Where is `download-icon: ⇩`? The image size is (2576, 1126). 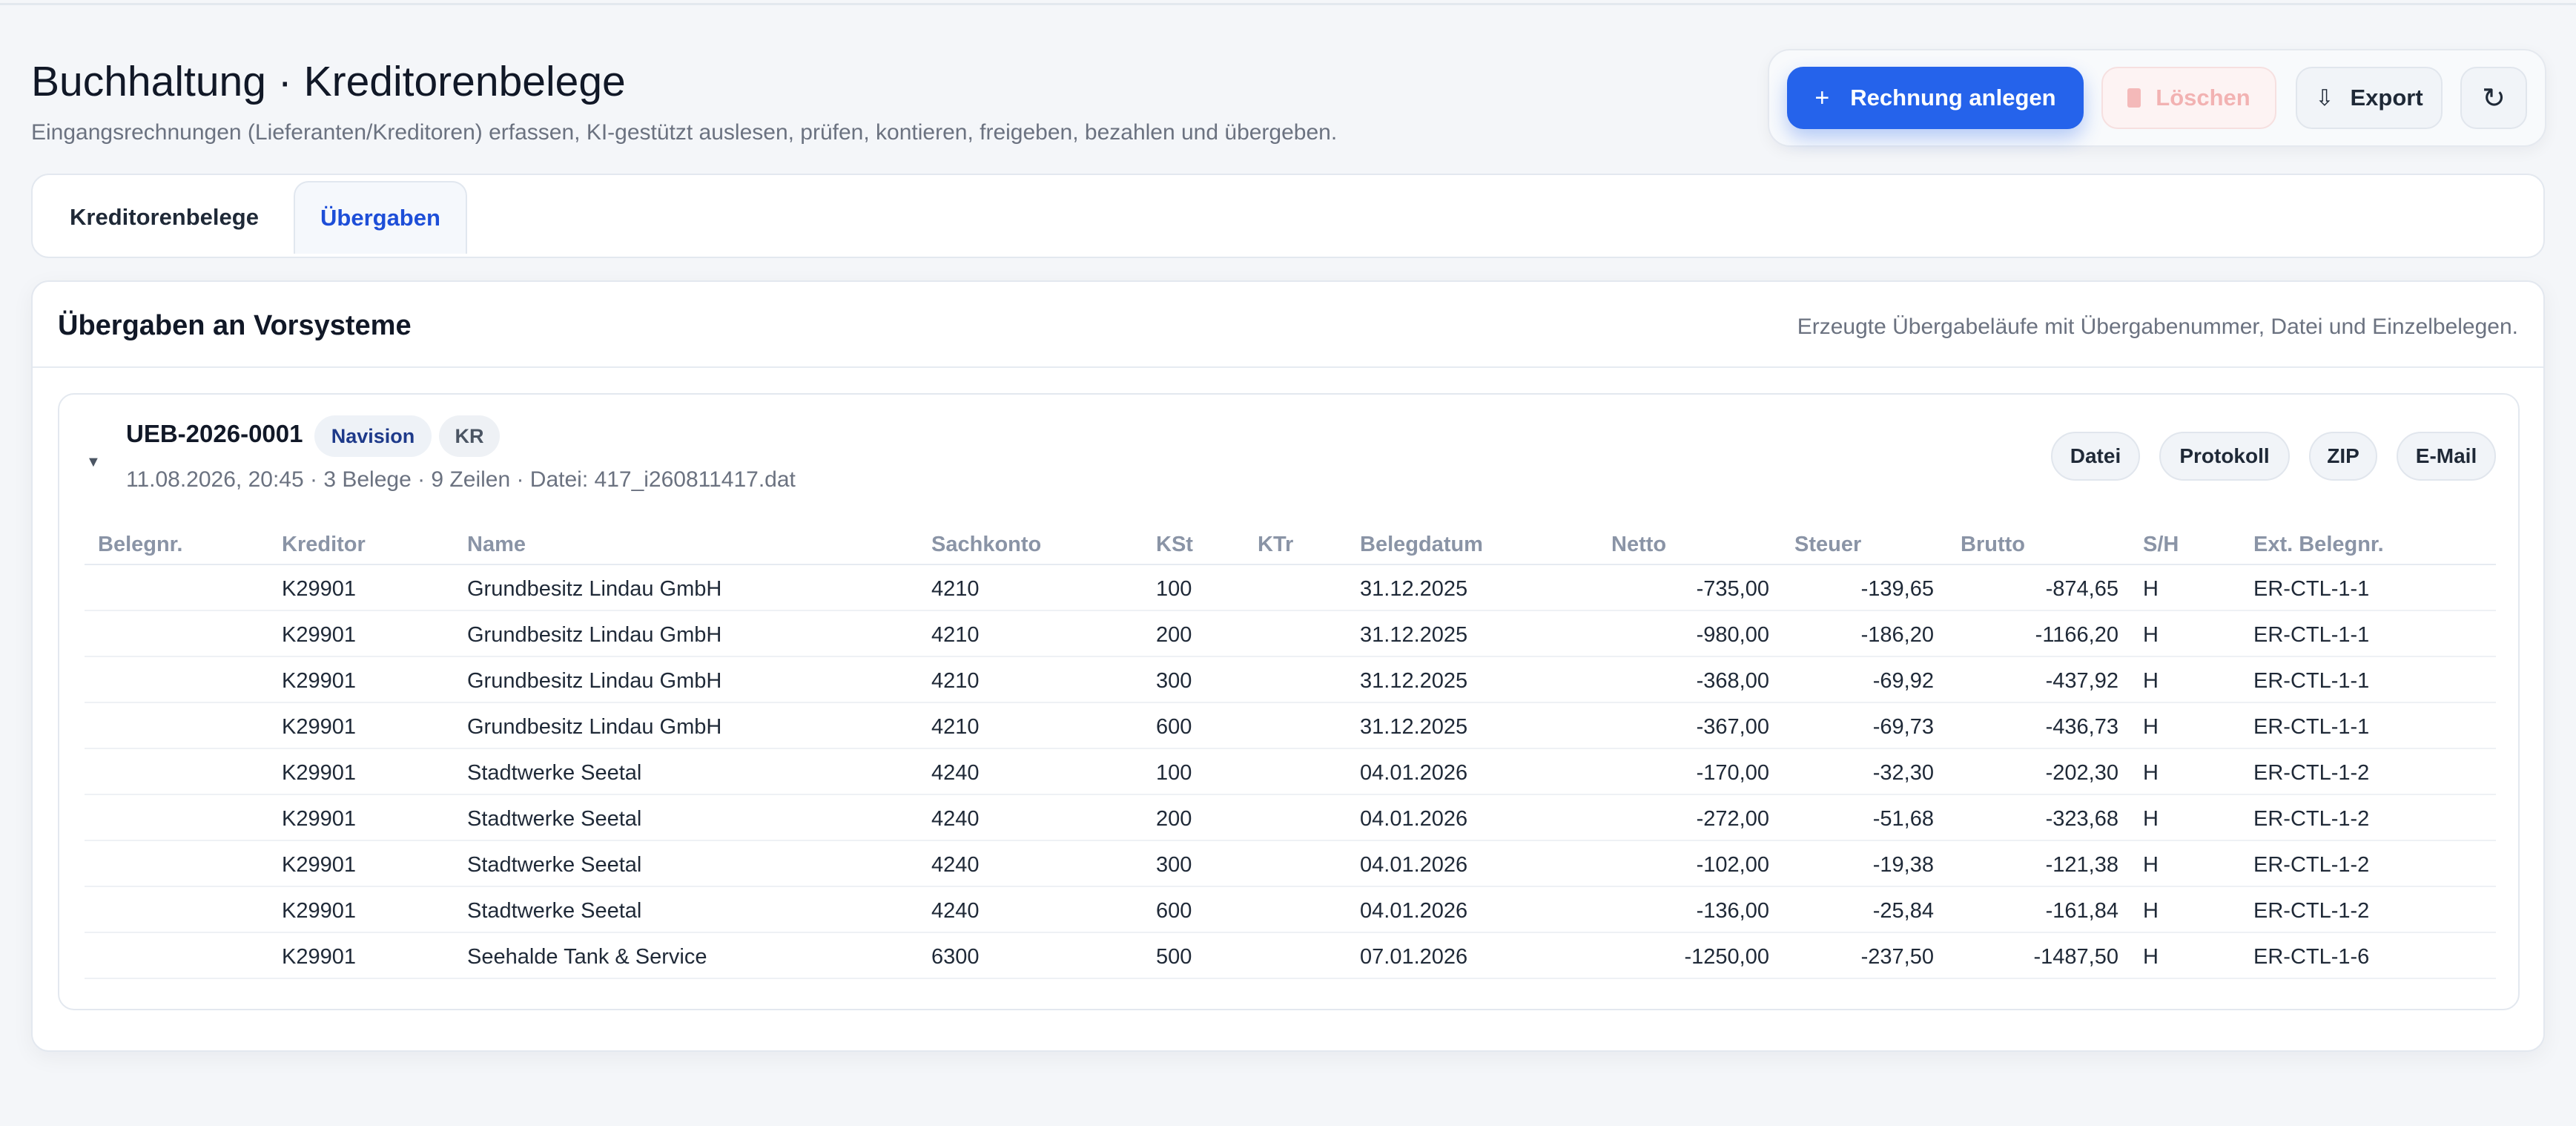
download-icon: ⇩ is located at coordinates (2324, 98).